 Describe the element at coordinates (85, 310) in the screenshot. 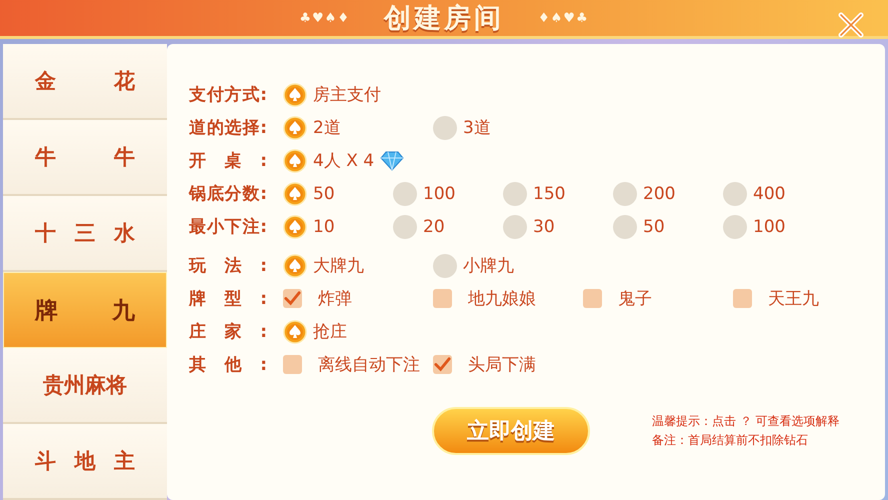

I see `game-tab: 牌九` at that location.